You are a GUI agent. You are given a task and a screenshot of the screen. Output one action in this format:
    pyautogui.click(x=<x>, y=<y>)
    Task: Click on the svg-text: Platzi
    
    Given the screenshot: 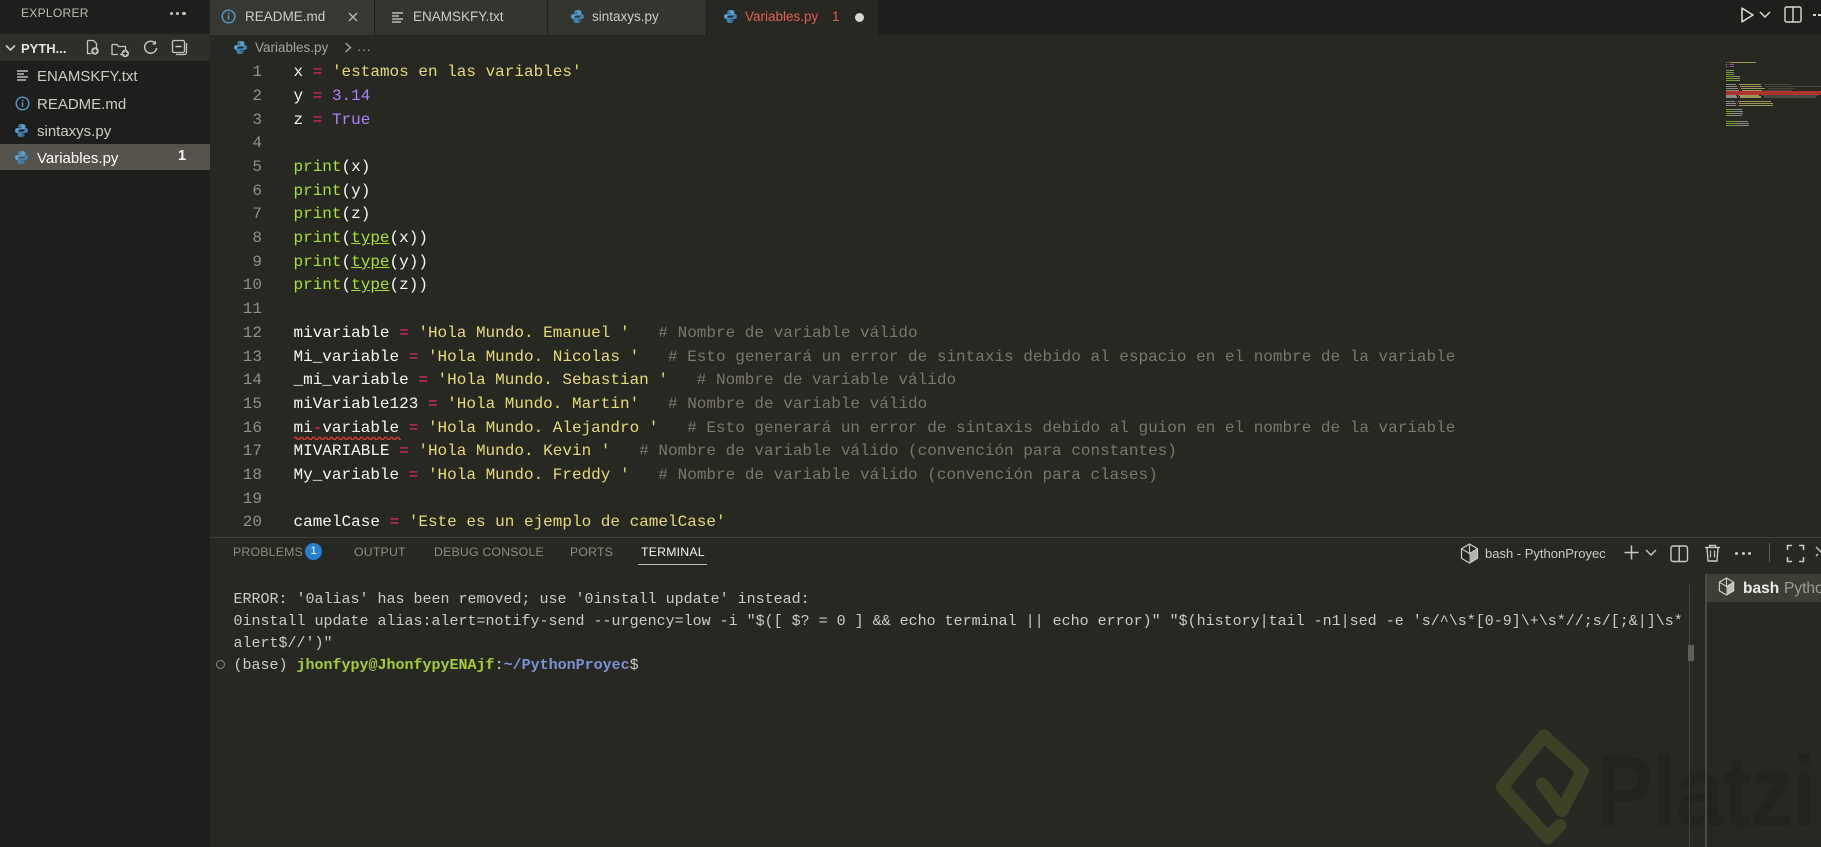 What is the action you would take?
    pyautogui.click(x=1706, y=791)
    